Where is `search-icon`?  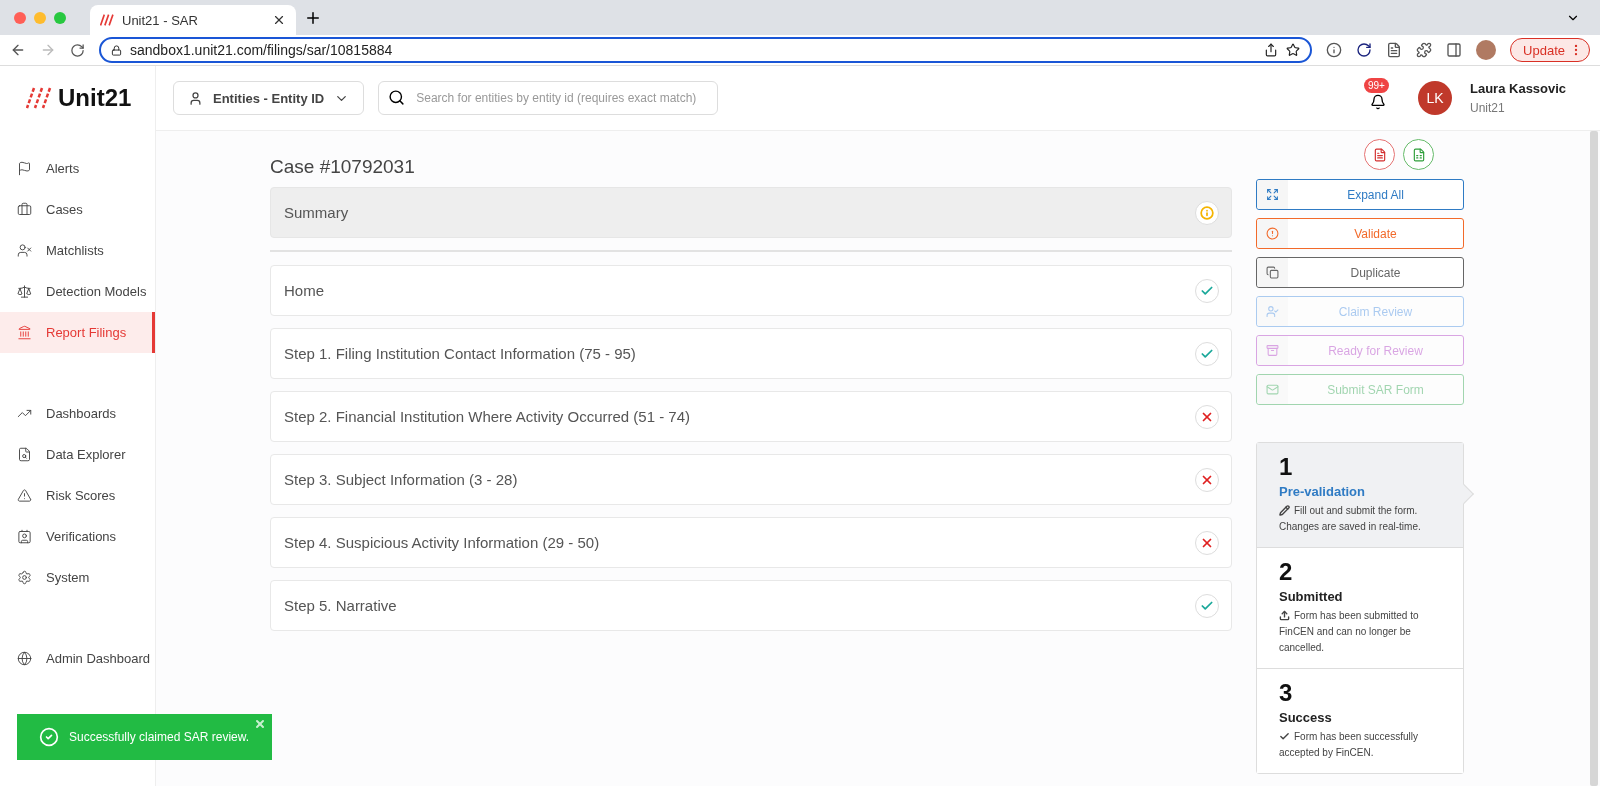 search-icon is located at coordinates (397, 97).